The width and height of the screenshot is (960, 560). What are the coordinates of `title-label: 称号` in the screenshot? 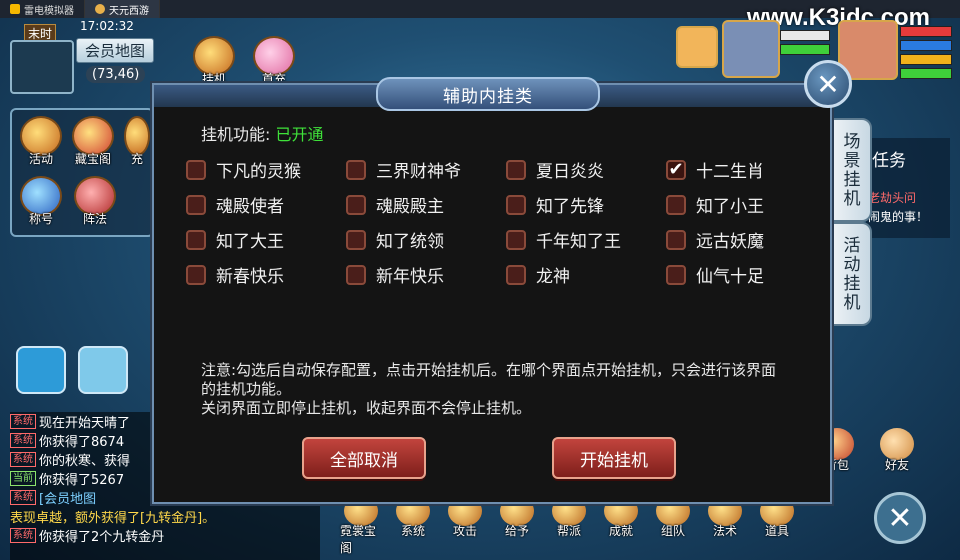 It's located at (40, 219).